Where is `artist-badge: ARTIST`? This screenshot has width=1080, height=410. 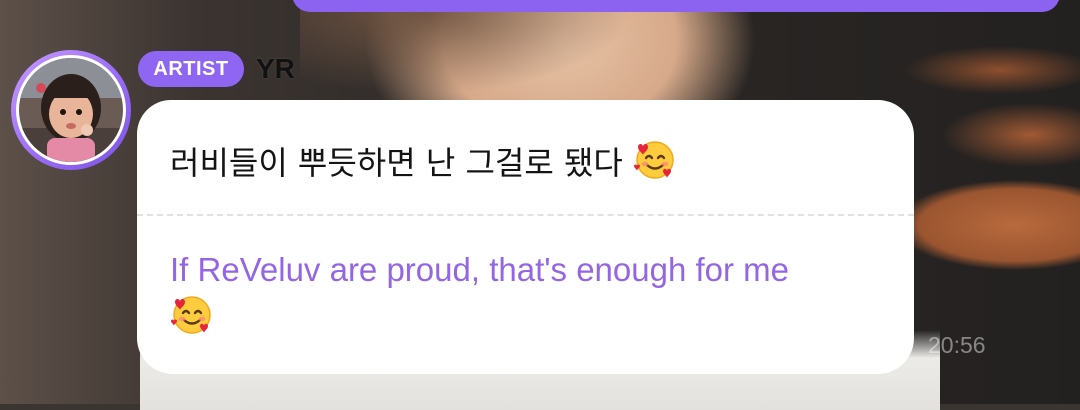 artist-badge: ARTIST is located at coordinates (191, 69).